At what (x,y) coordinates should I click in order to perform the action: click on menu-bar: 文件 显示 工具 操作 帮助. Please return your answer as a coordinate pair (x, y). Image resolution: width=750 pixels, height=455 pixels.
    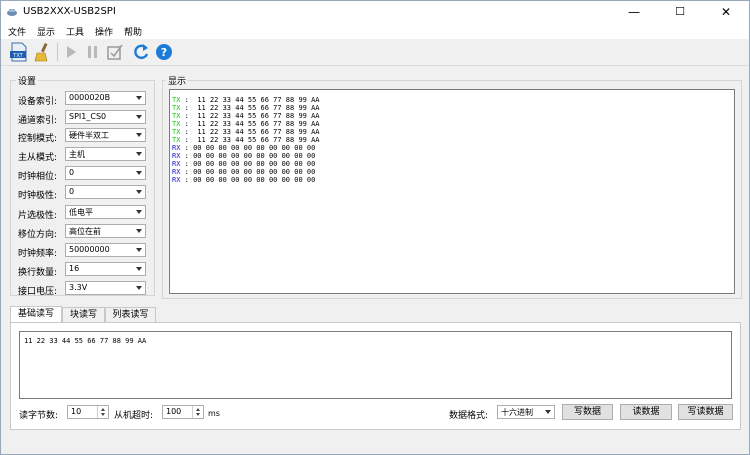
    Looking at the image, I should click on (375, 31).